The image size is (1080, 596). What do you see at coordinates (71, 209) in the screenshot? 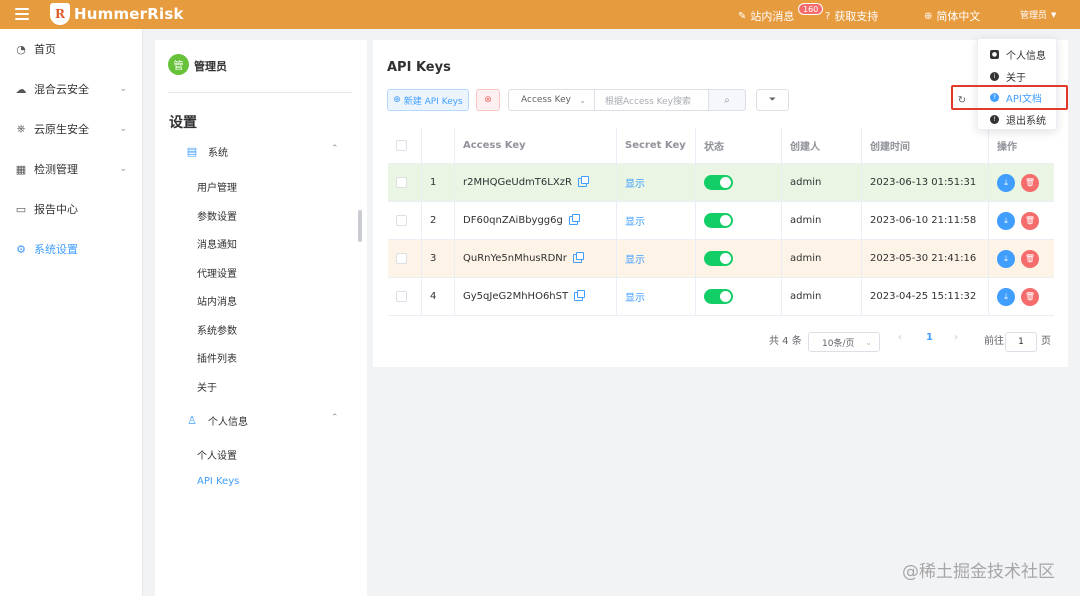
I see `sidebar-item-reports: ▭ 报告中心` at bounding box center [71, 209].